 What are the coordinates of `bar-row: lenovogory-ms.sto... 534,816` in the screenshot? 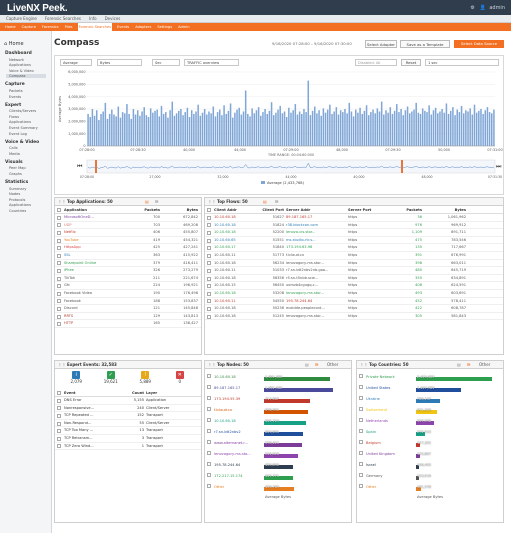 It's located at (278, 454).